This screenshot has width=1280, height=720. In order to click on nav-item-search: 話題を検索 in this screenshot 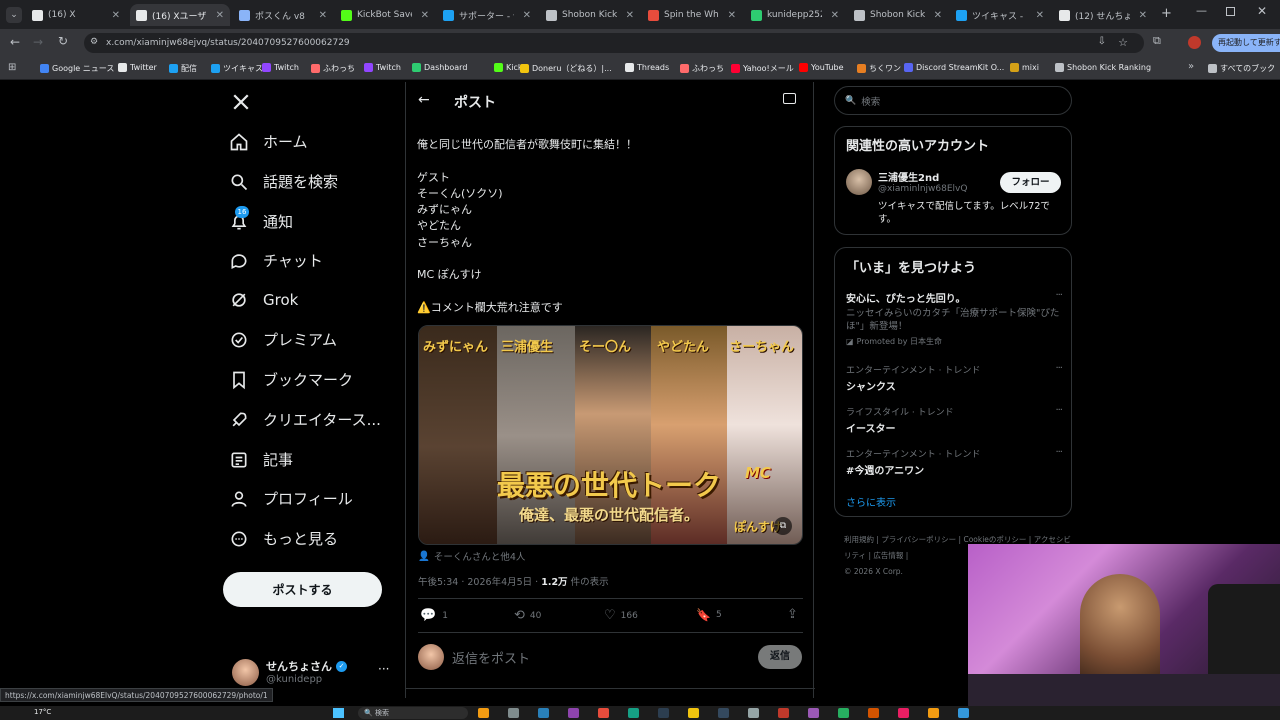, I will do `click(283, 181)`.